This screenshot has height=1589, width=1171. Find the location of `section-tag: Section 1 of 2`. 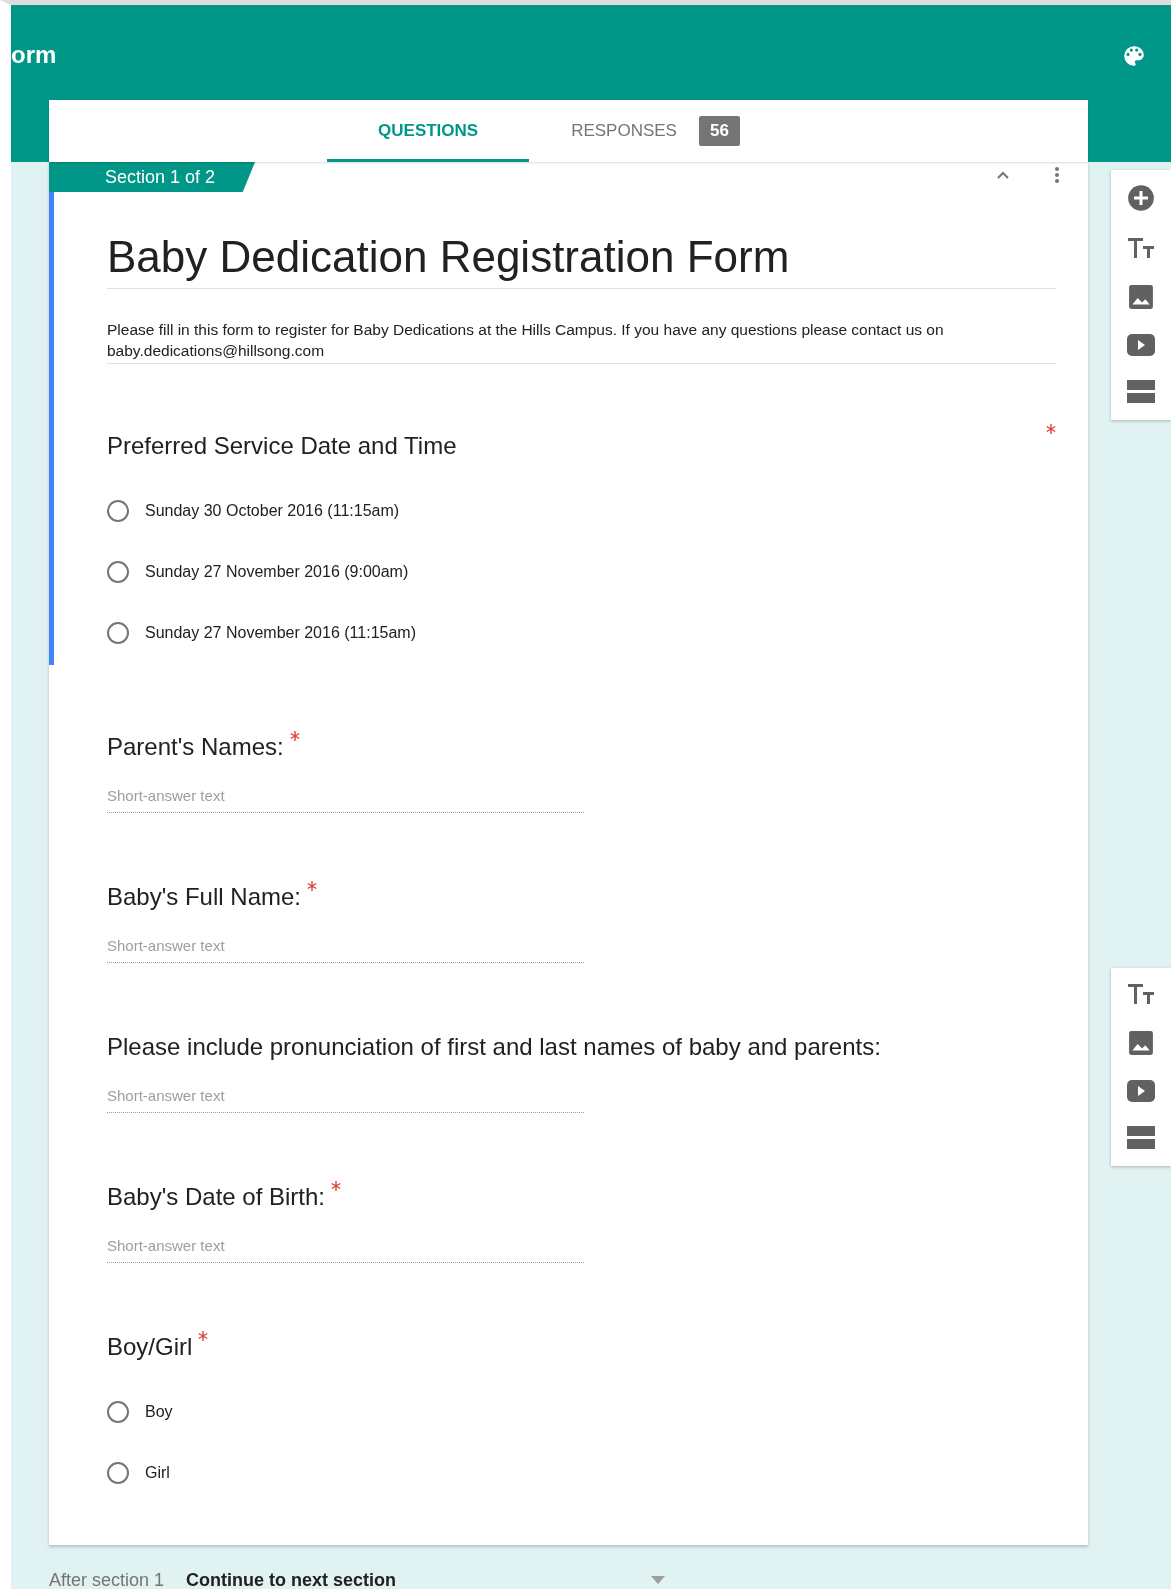

section-tag: Section 1 of 2 is located at coordinates (152, 177).